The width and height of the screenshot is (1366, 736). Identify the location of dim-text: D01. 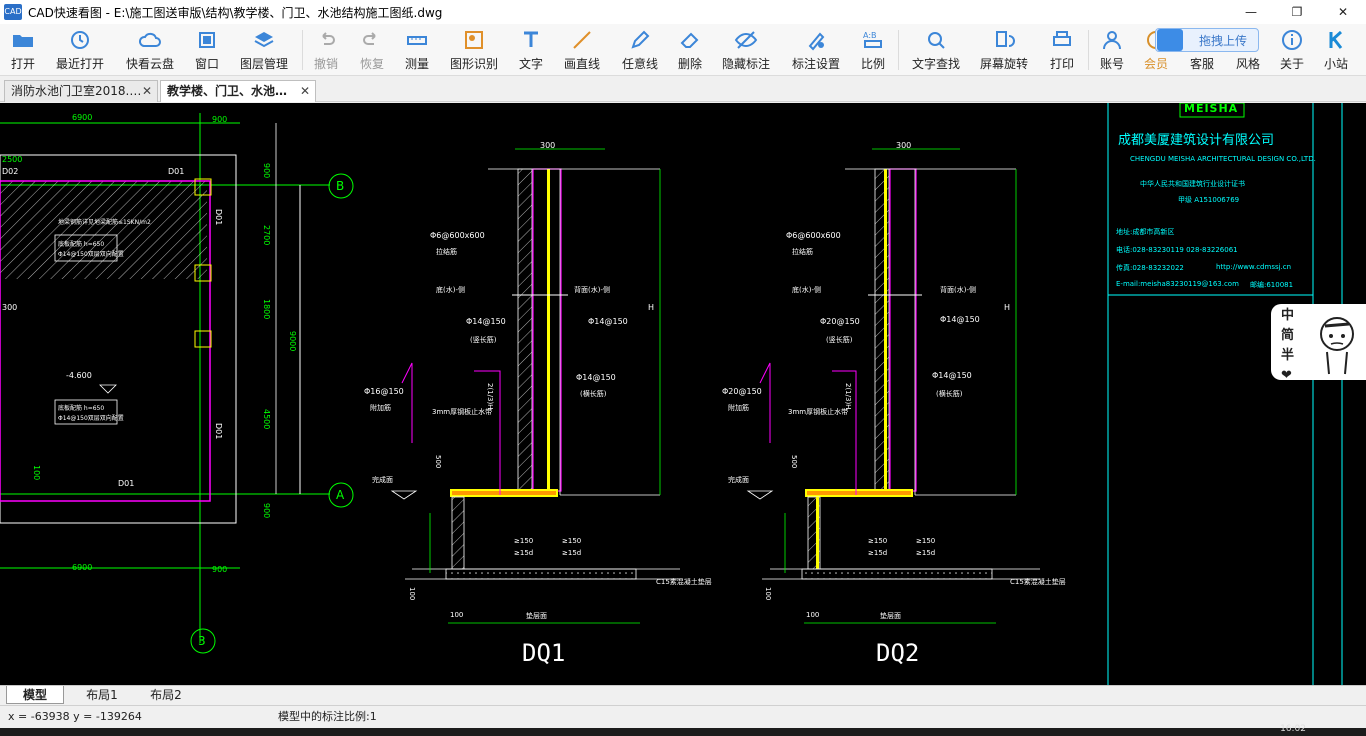
(218, 217).